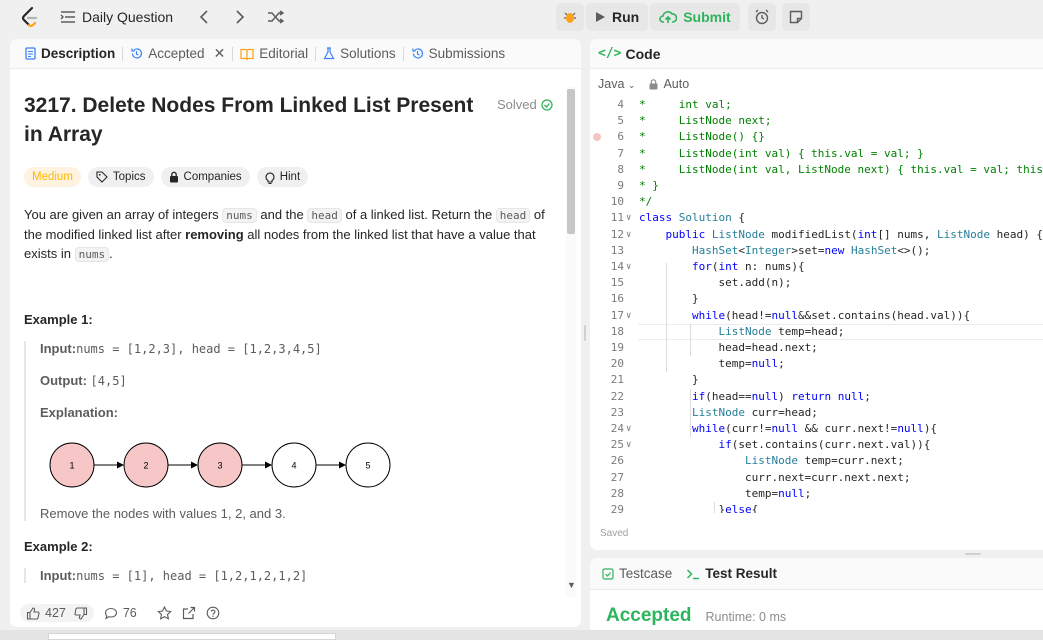  I want to click on terminal-icon, so click(693, 574).